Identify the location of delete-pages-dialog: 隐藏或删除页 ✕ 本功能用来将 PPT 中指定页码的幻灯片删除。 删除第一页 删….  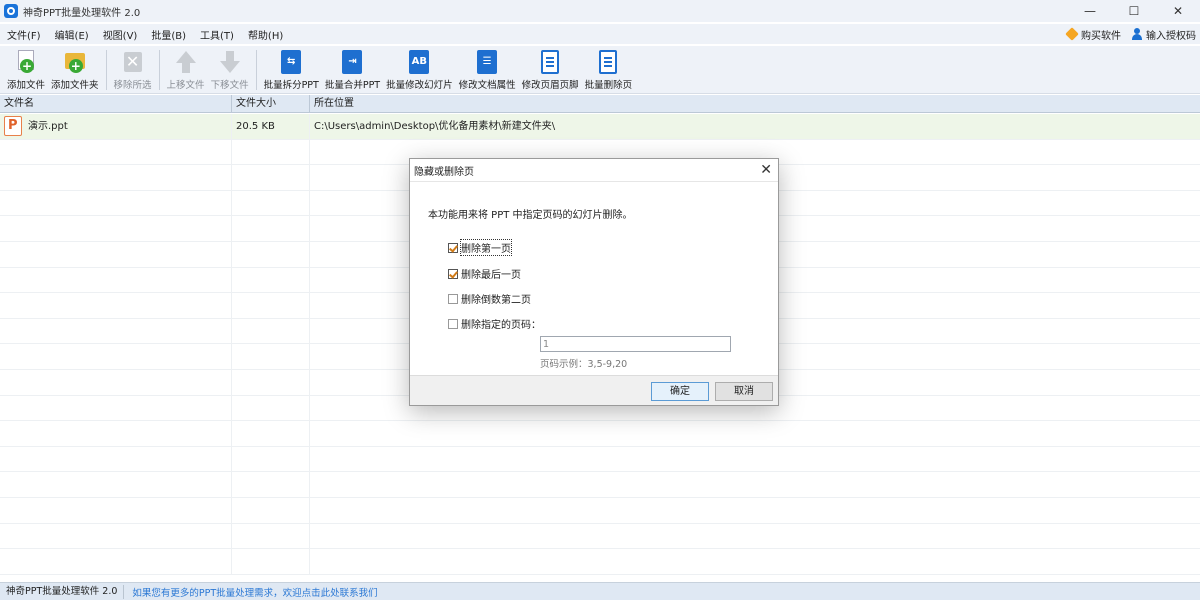
(594, 282).